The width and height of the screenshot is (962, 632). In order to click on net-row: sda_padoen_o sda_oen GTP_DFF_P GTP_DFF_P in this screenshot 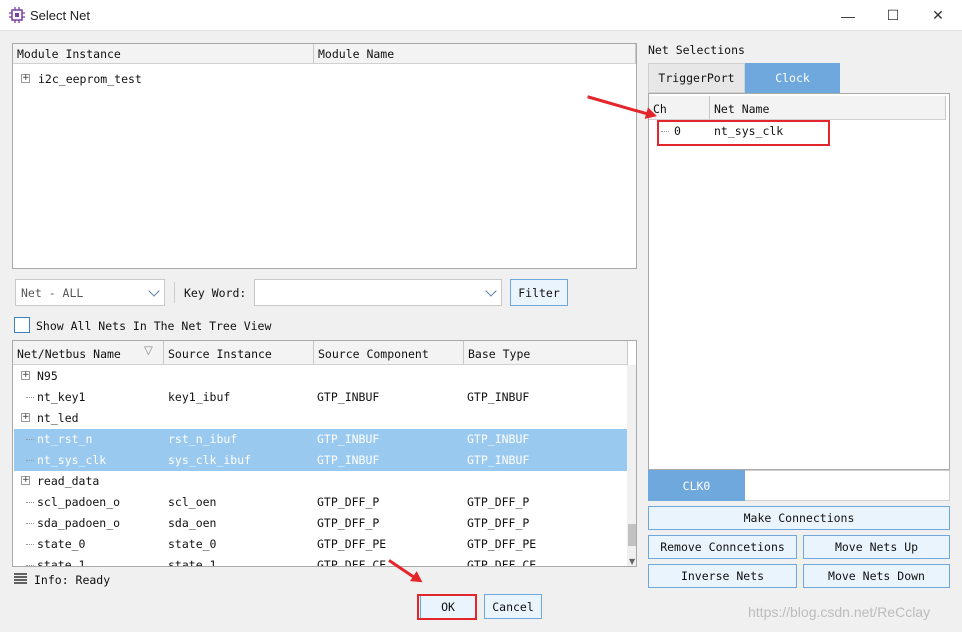, I will do `click(321, 523)`.